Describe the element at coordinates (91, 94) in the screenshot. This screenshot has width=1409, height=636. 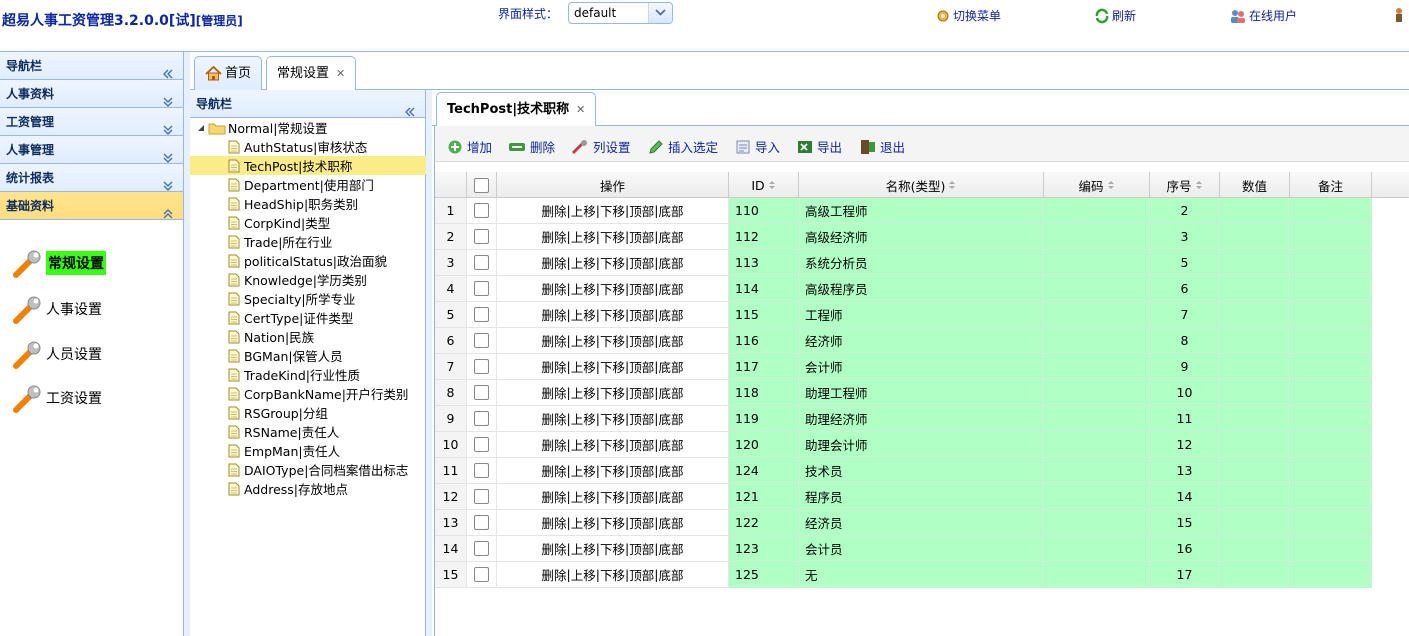
I see `accordion-personnel-data: 人事资料` at that location.